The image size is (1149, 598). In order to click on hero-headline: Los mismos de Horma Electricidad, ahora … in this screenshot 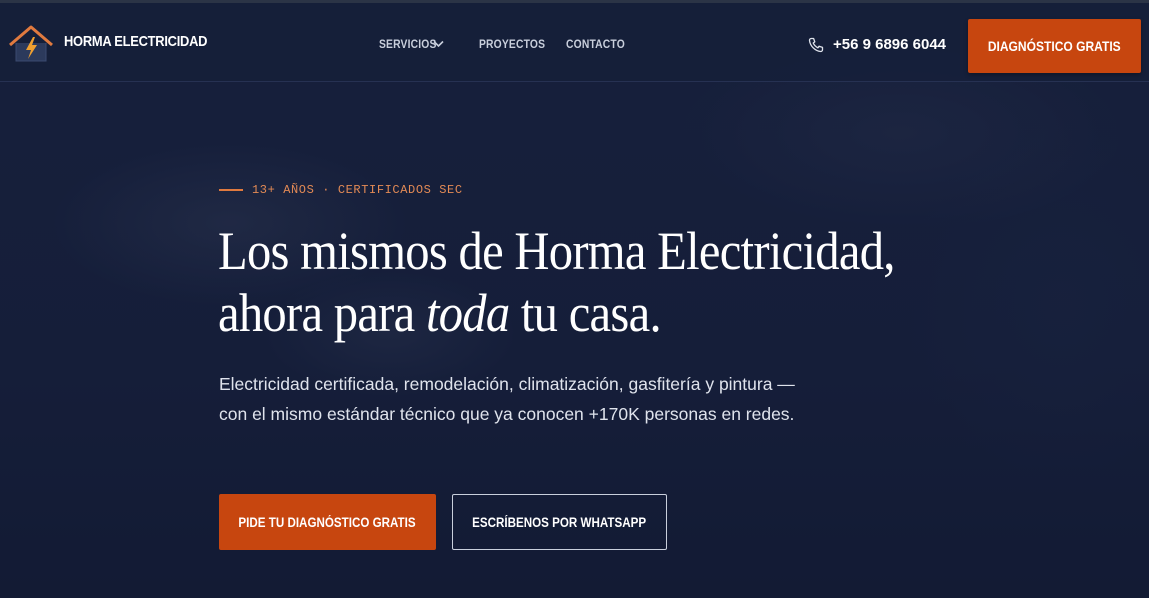, I will do `click(560, 282)`.